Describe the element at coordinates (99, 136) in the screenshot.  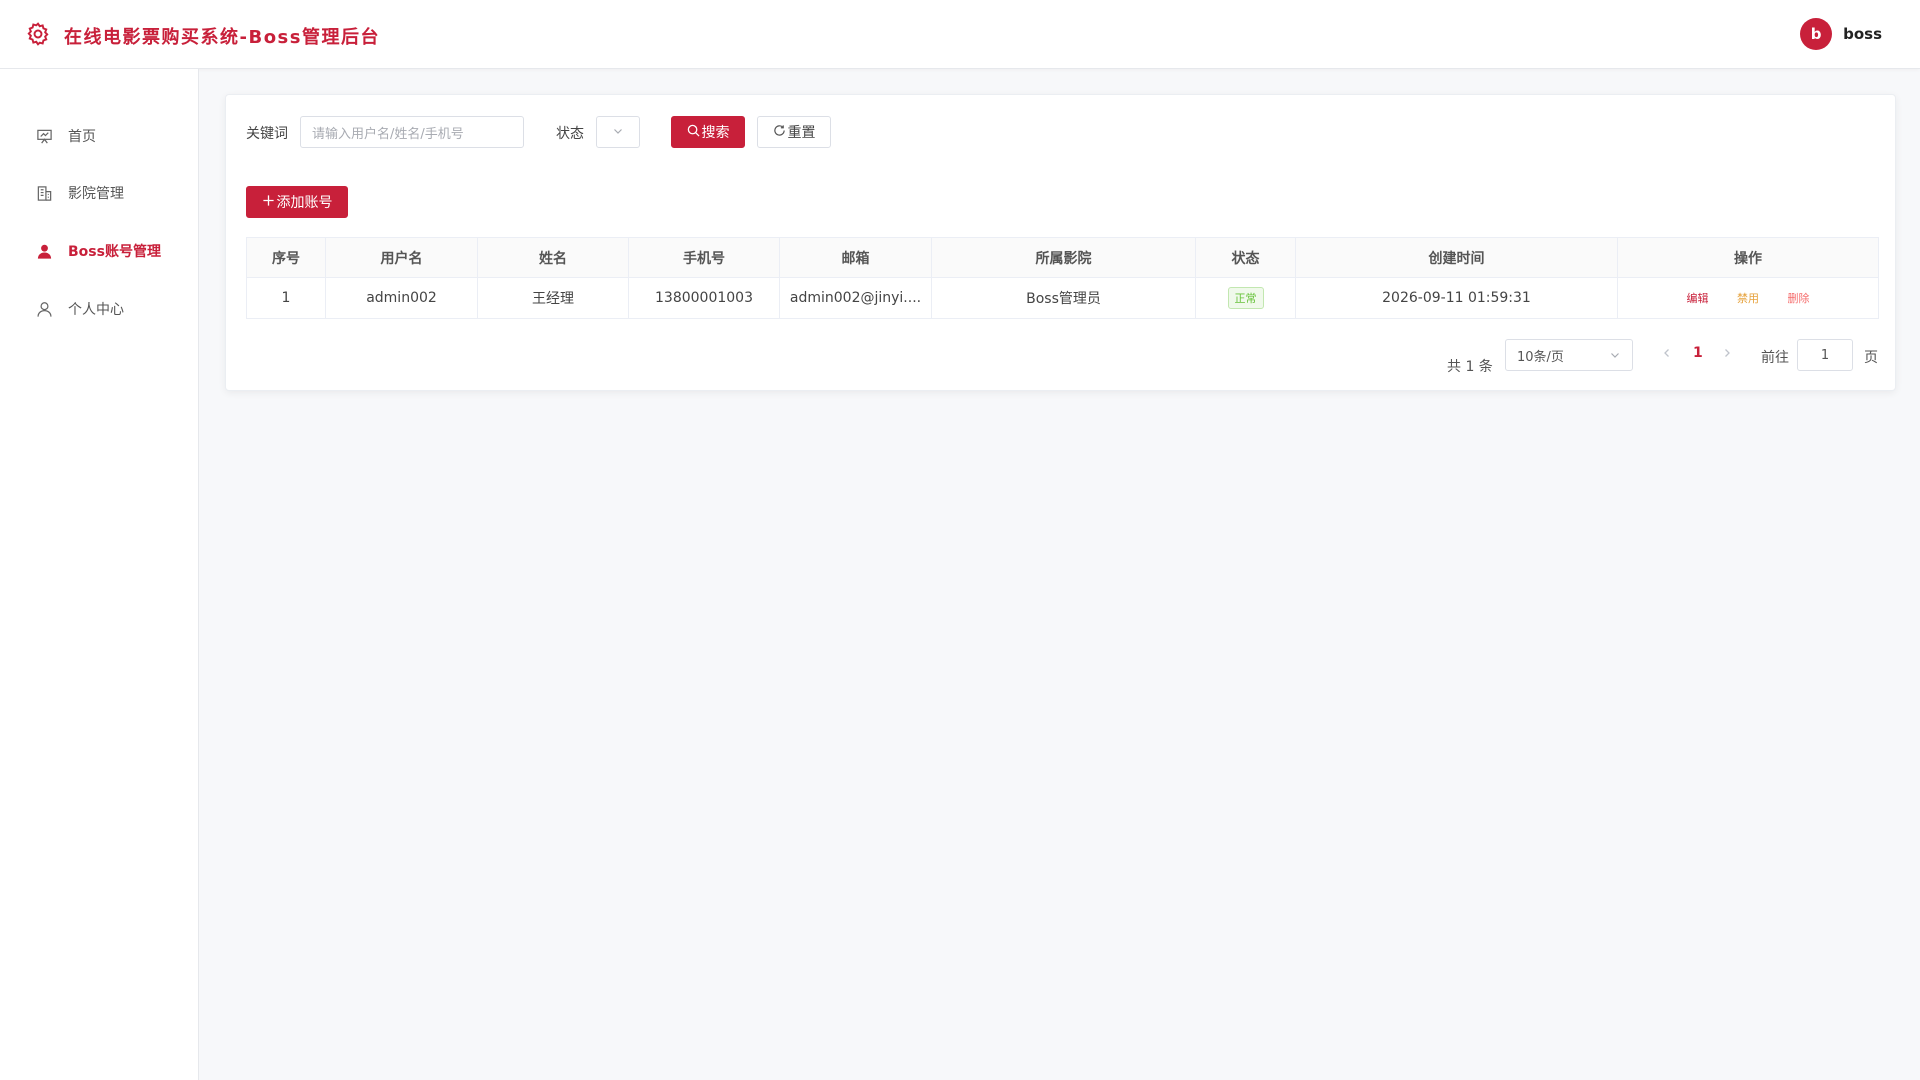
I see `sidebar-item-home: 首页` at that location.